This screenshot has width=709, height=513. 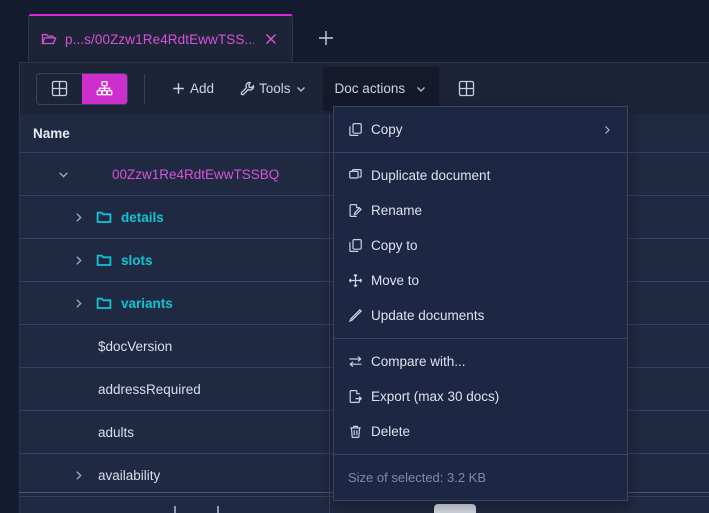 I want to click on menu-item-duplicate-document: Duplicate document, so click(x=480, y=175).